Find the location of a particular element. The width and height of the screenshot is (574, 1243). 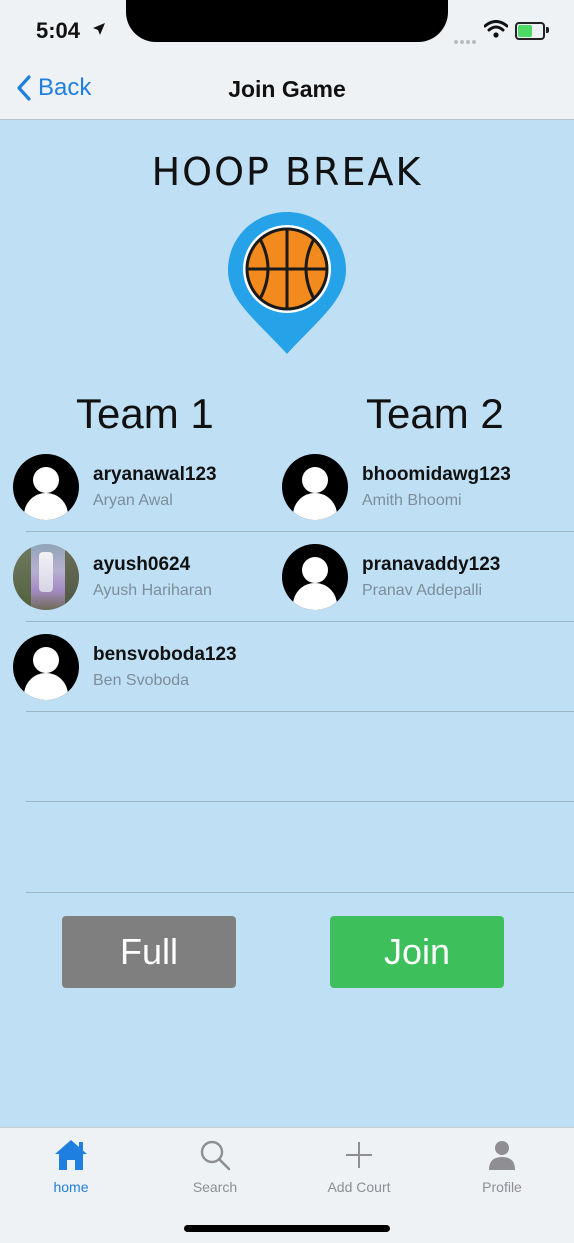

player-full-name: Aryan Awal is located at coordinates (133, 500).